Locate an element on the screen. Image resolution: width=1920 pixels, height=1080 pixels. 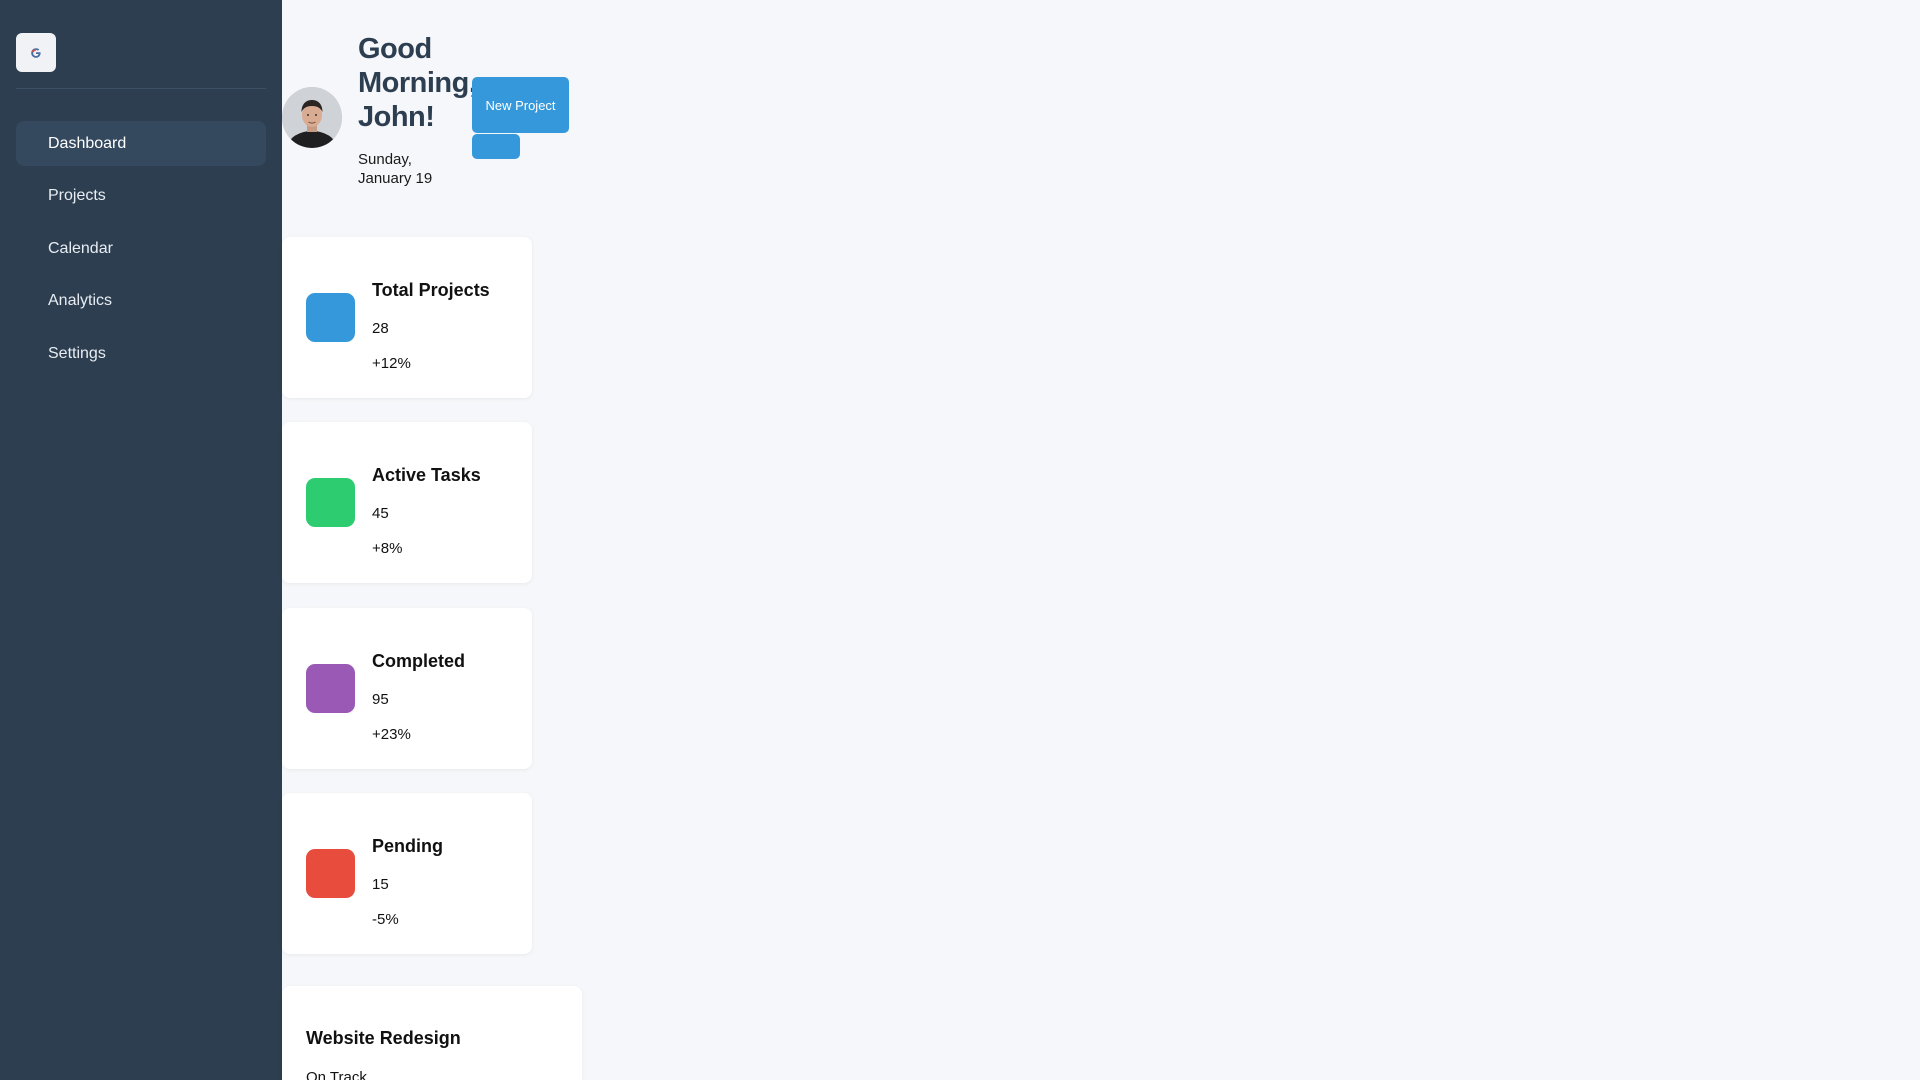
sidebar-item-label: Calendar is located at coordinates (80, 248).